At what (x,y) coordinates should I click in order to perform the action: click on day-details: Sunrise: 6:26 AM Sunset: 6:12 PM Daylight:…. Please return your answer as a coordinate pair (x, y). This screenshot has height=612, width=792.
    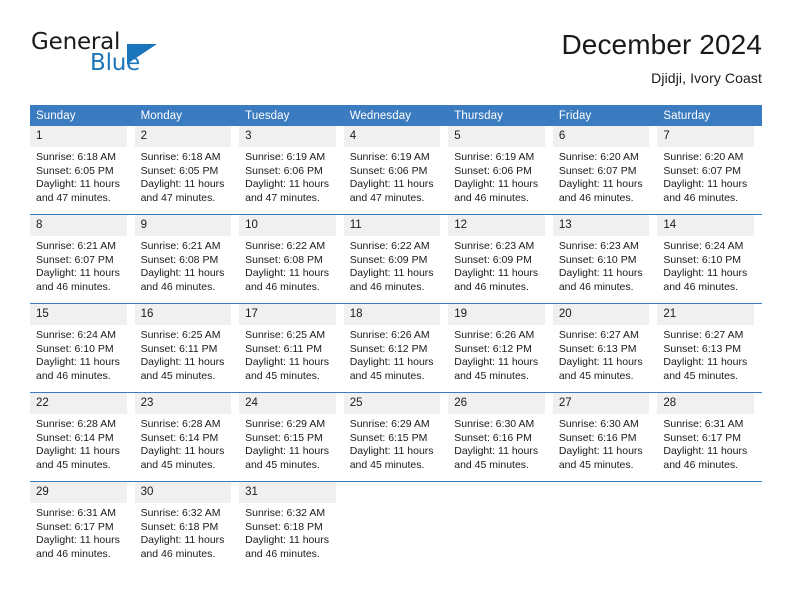
    Looking at the image, I should click on (392, 354).